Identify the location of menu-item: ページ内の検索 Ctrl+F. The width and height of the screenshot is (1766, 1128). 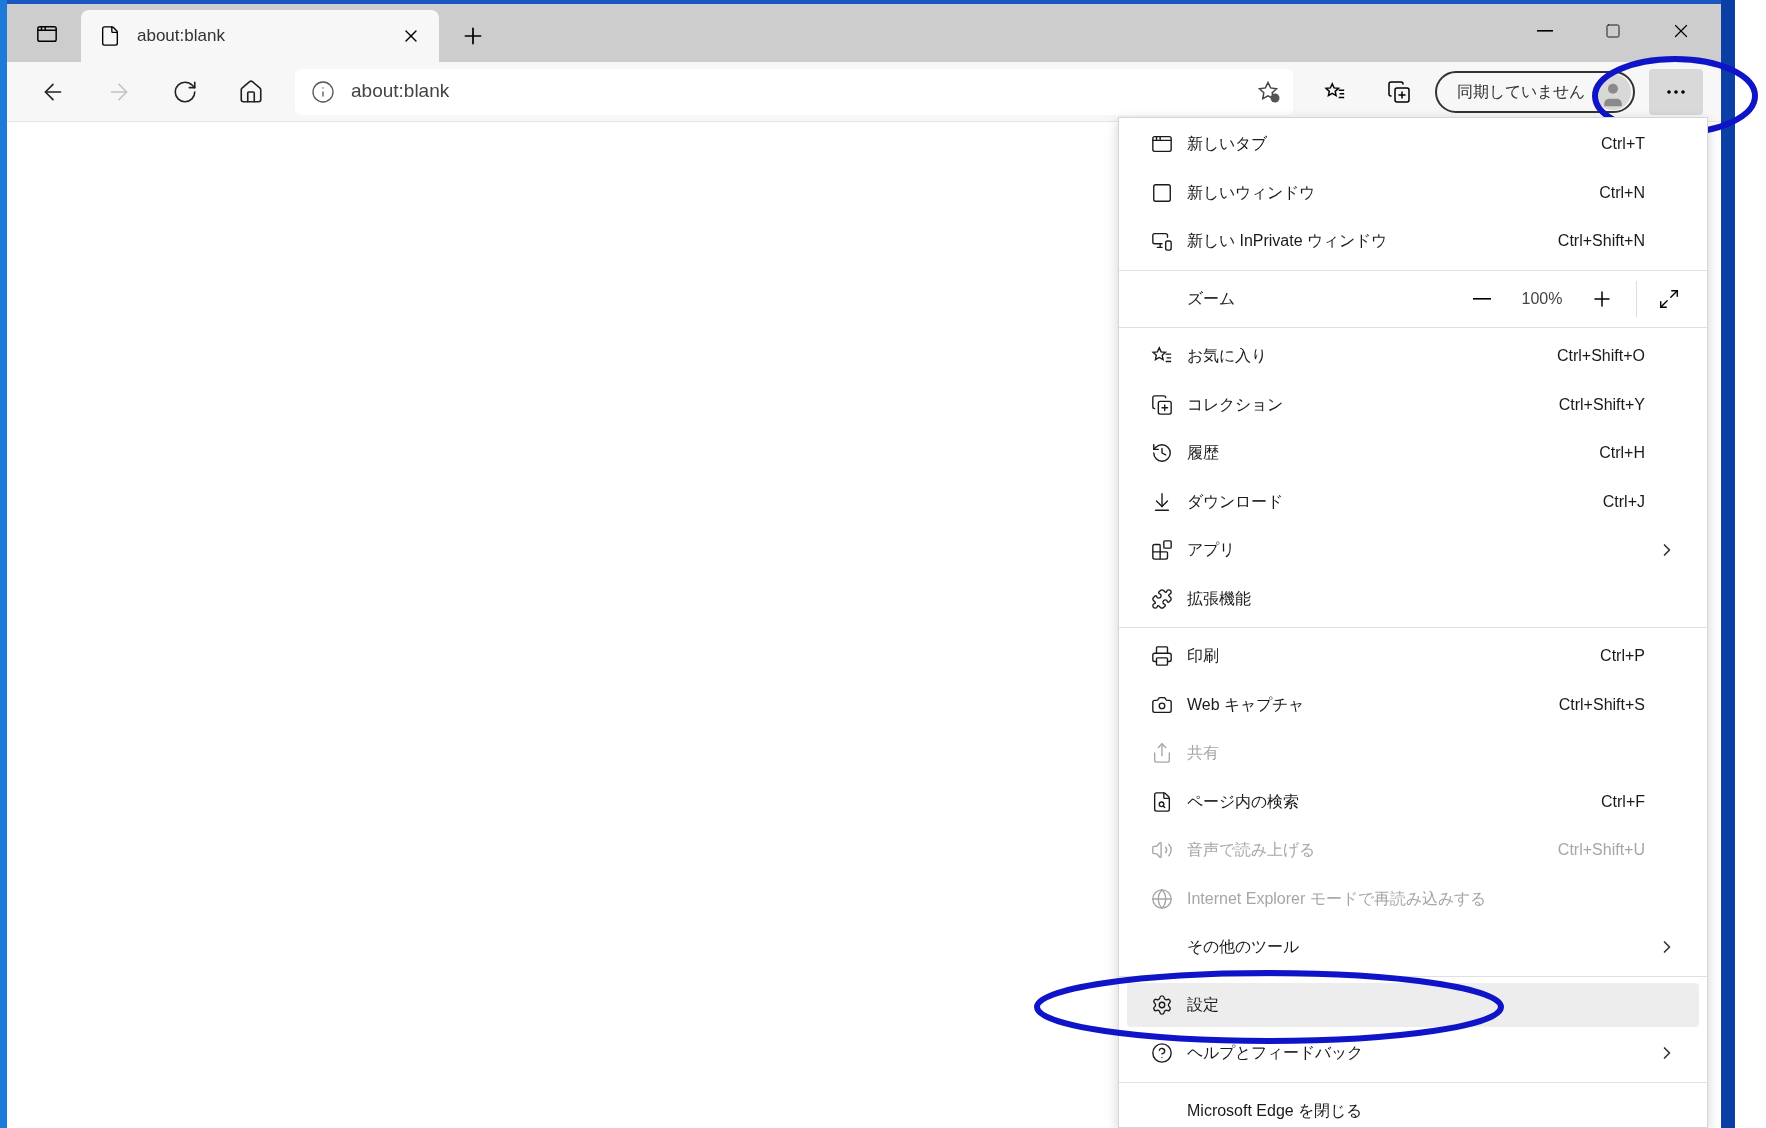
(1413, 801).